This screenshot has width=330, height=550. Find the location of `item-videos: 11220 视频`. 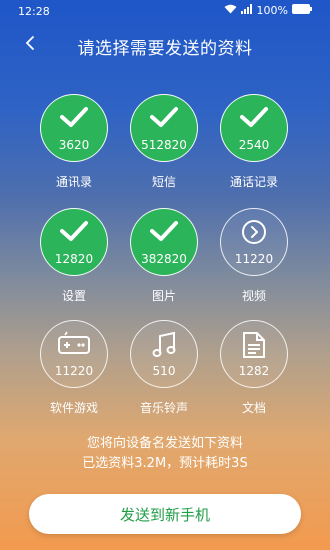

item-videos: 11220 视频 is located at coordinates (256, 256).